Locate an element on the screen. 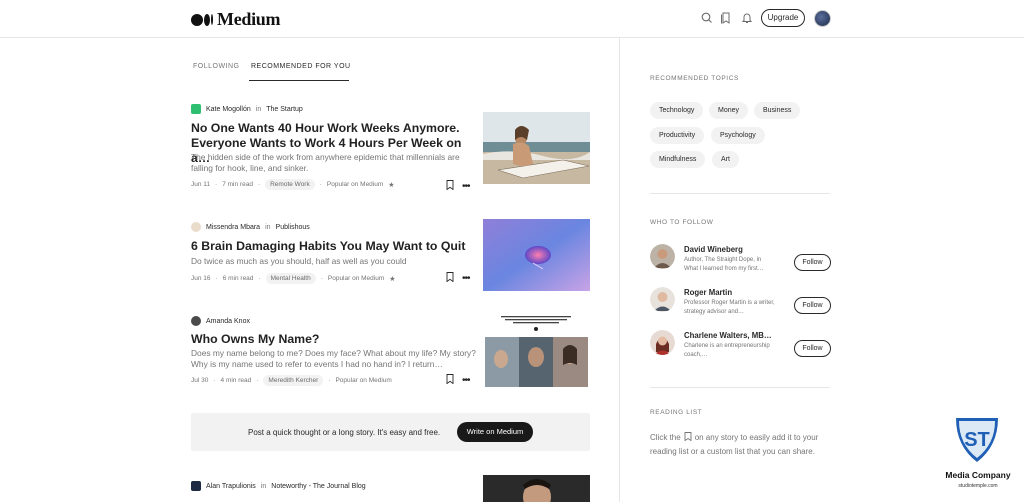  article-title: Who Owns My Name? is located at coordinates (333, 339).